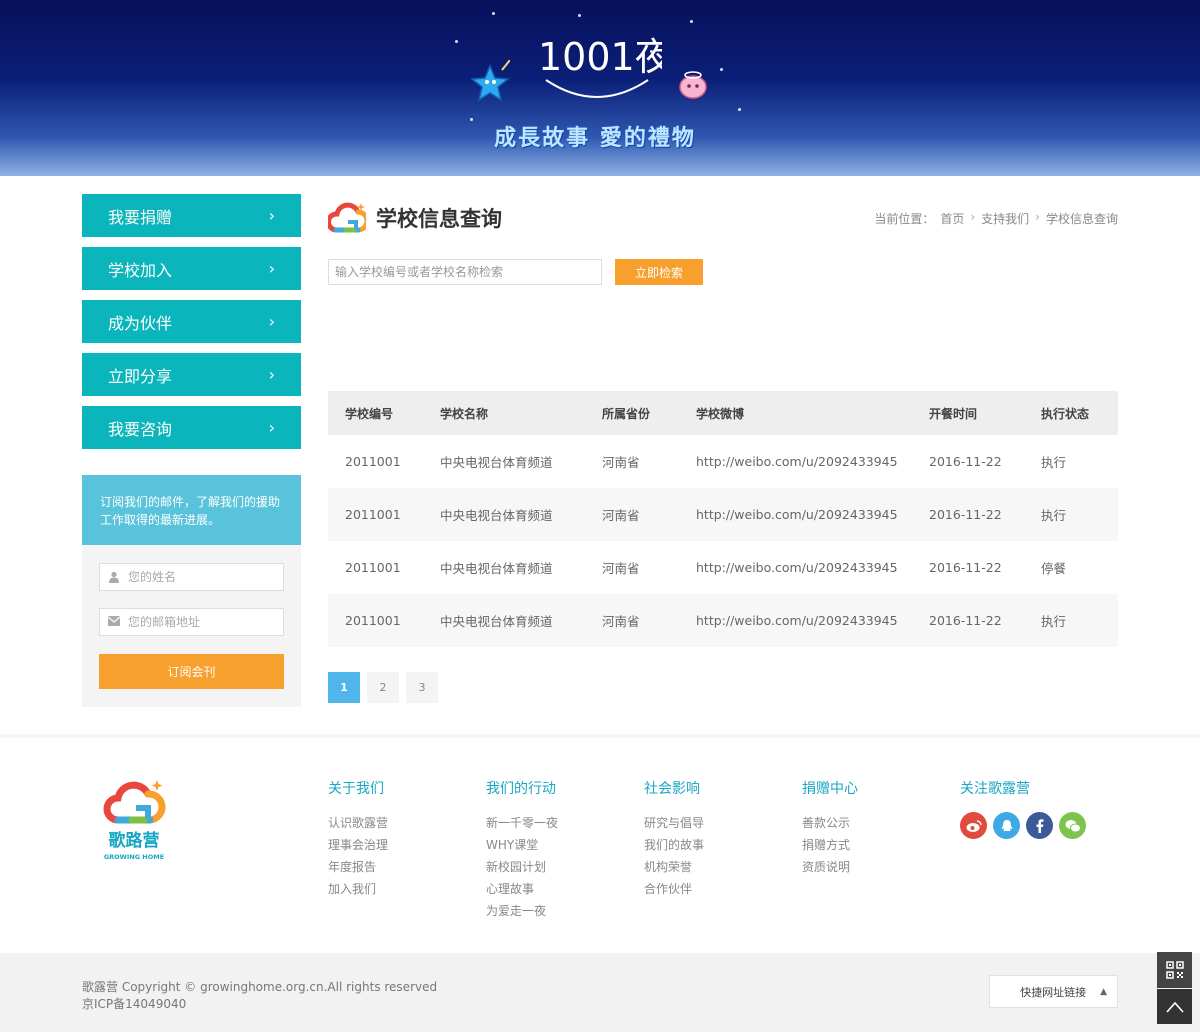 This screenshot has width=1200, height=1032. I want to click on subscribe-panel: 订阅我们的邮件，了解我们的援助工作取得的最新进展。 订阅会刊, so click(191, 591).